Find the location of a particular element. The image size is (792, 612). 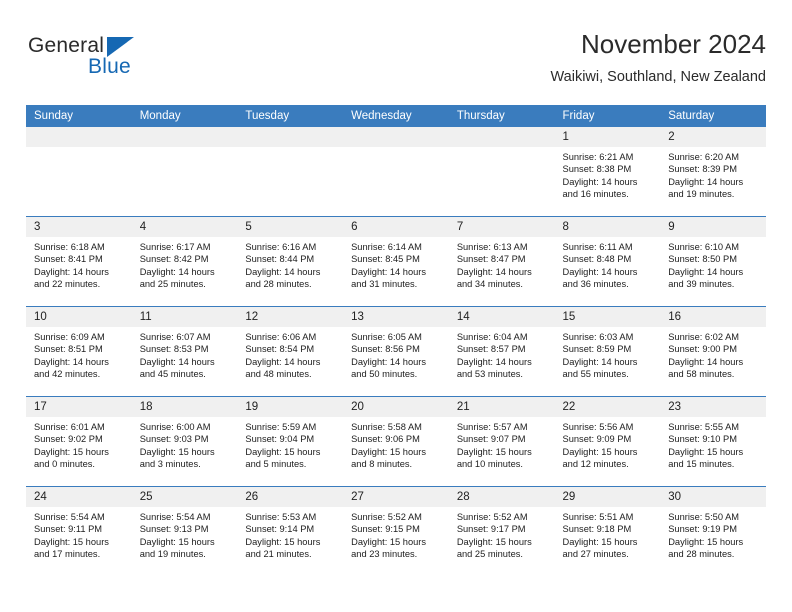

day-number: 21 is located at coordinates (501, 407).